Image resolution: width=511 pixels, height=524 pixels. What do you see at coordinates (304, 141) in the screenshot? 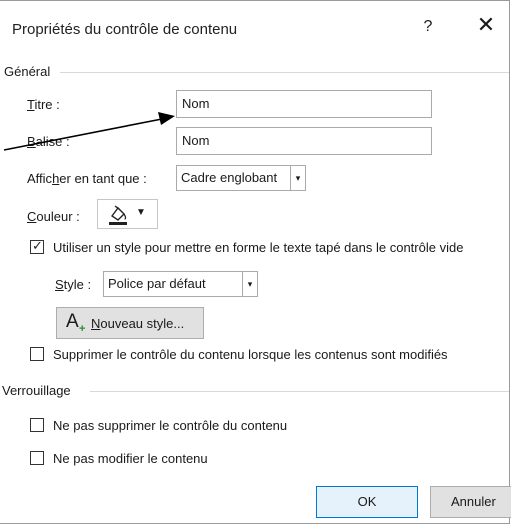
I see `tag-input: Nom` at bounding box center [304, 141].